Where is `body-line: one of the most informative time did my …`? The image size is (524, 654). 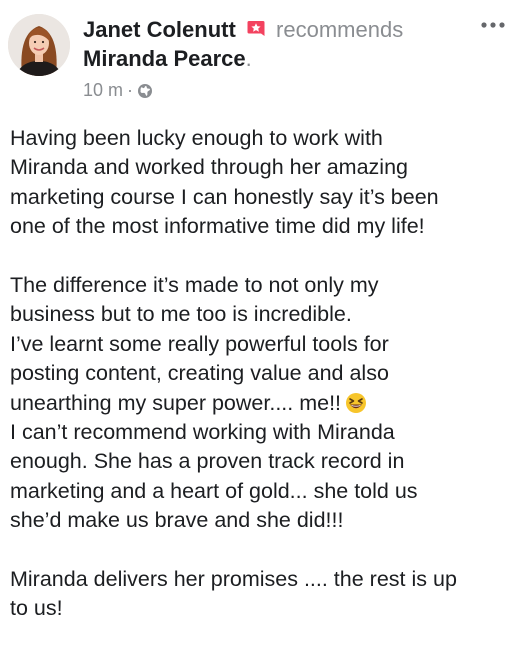 body-line: one of the most informative time did my … is located at coordinates (217, 226).